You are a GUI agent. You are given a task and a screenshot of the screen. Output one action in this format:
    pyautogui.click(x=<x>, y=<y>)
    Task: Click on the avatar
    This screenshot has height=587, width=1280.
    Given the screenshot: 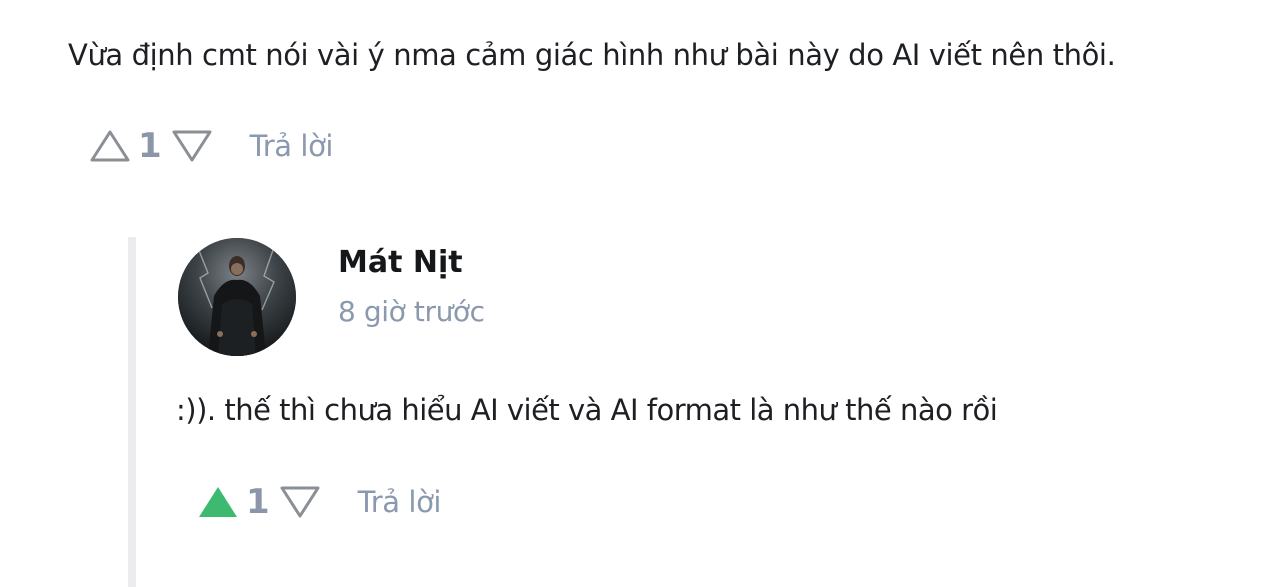 What is the action you would take?
    pyautogui.click(x=237, y=297)
    